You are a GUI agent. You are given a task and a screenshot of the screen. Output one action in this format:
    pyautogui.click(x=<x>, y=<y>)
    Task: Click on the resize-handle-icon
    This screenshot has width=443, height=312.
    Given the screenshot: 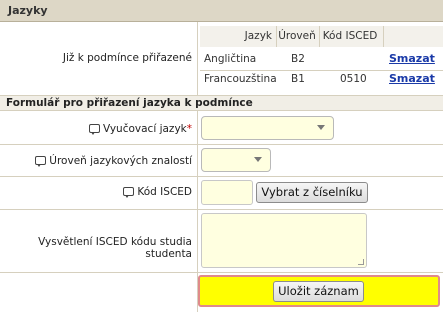 What is the action you would take?
    pyautogui.click(x=361, y=262)
    